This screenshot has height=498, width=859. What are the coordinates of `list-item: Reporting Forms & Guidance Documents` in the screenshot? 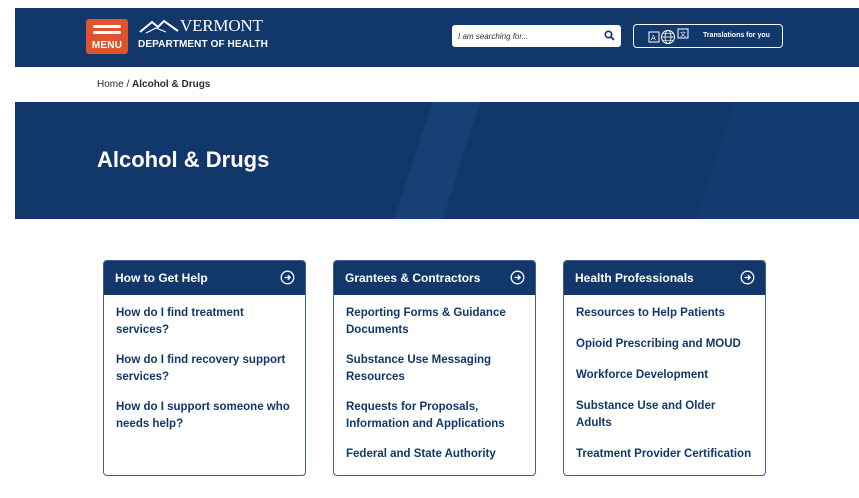 It's located at (434, 322).